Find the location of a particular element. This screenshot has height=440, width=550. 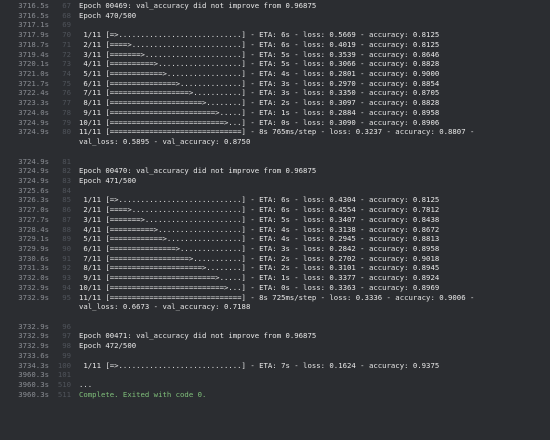

log-timestamp: 3734.3s is located at coordinates (33, 365).